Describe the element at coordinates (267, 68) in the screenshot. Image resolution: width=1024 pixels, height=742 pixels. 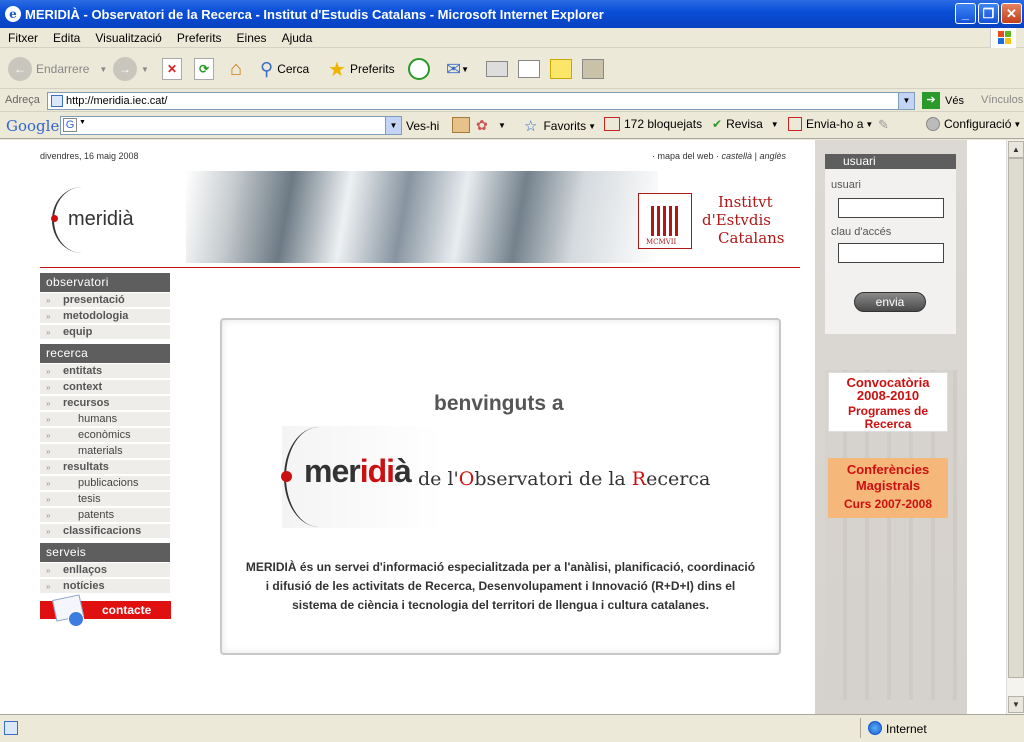
I see `search-icon: ⚲` at that location.